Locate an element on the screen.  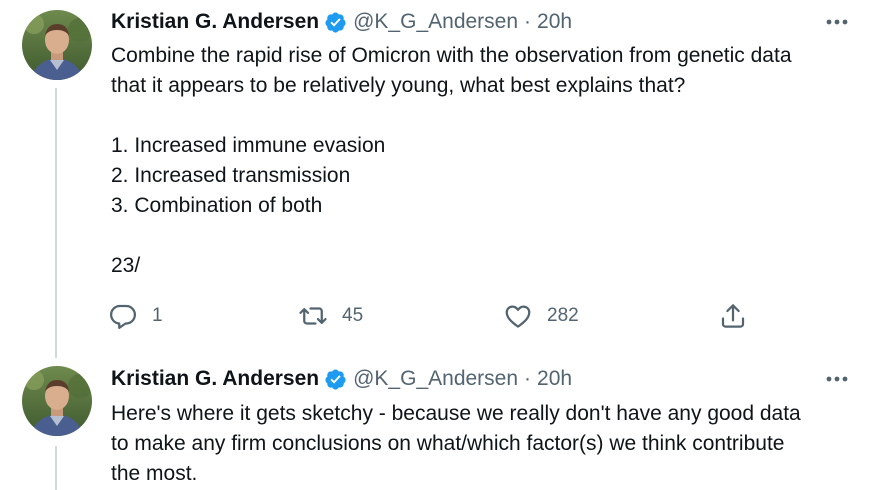
retweet-count: 45 is located at coordinates (353, 315).